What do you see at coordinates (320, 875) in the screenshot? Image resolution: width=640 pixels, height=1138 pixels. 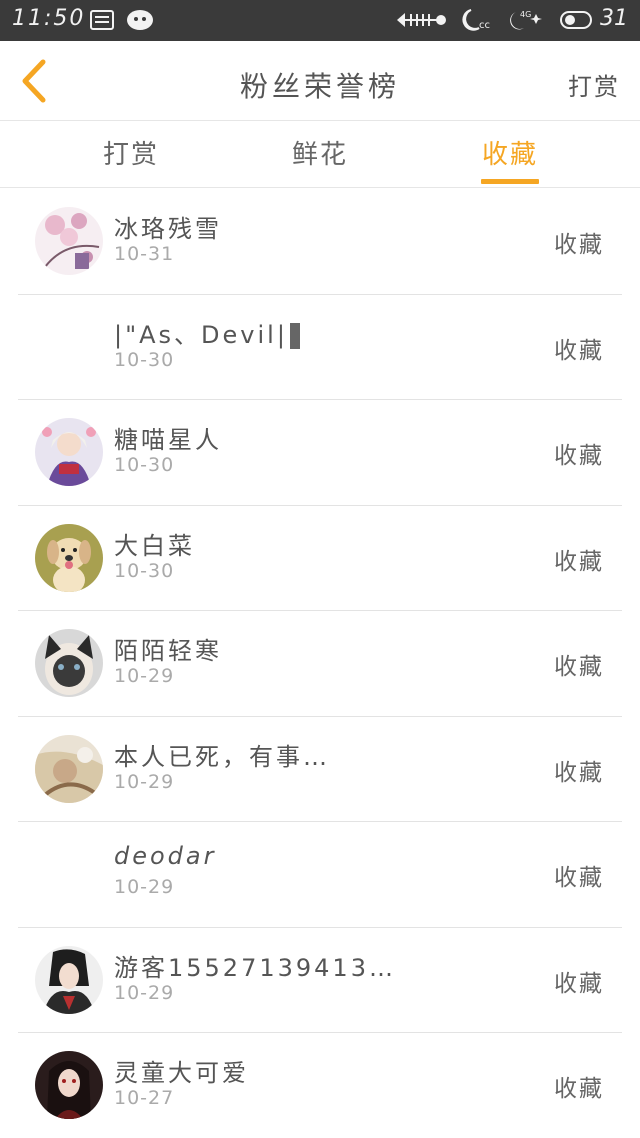 I see `list-item: deodar 10-29 收藏` at bounding box center [320, 875].